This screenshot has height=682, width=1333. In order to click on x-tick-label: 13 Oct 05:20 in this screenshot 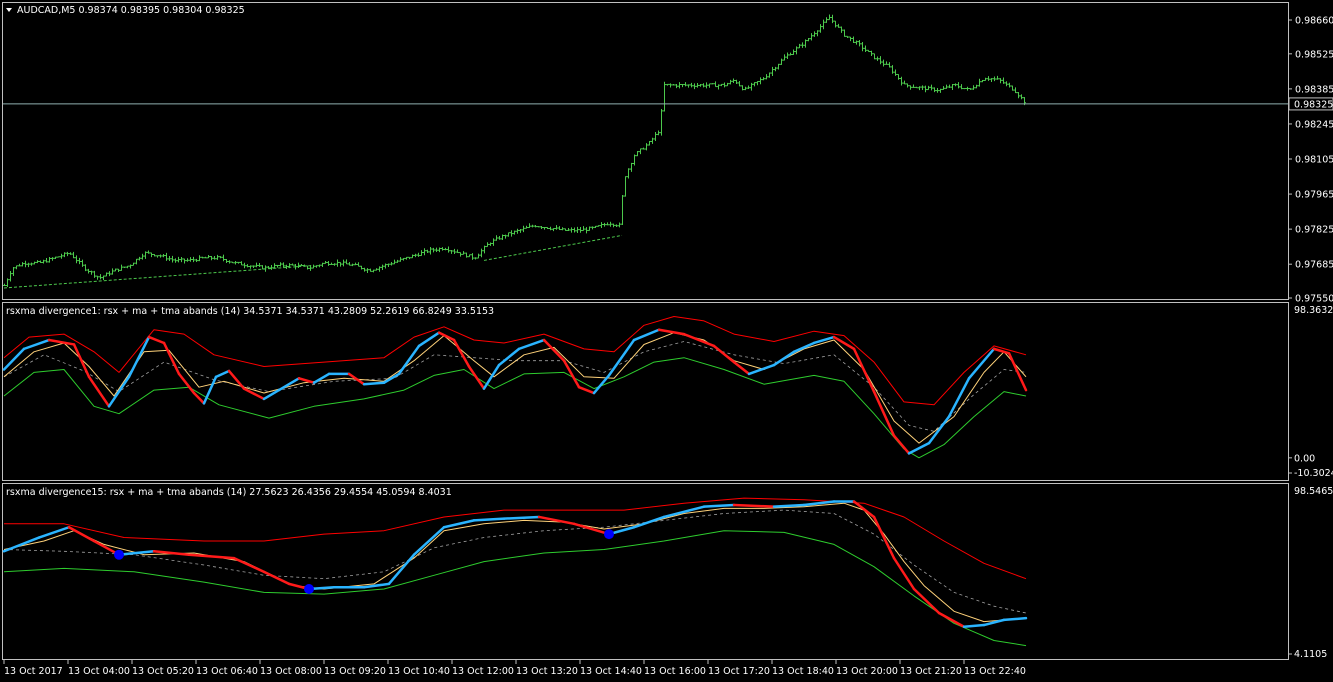, I will do `click(163, 671)`.